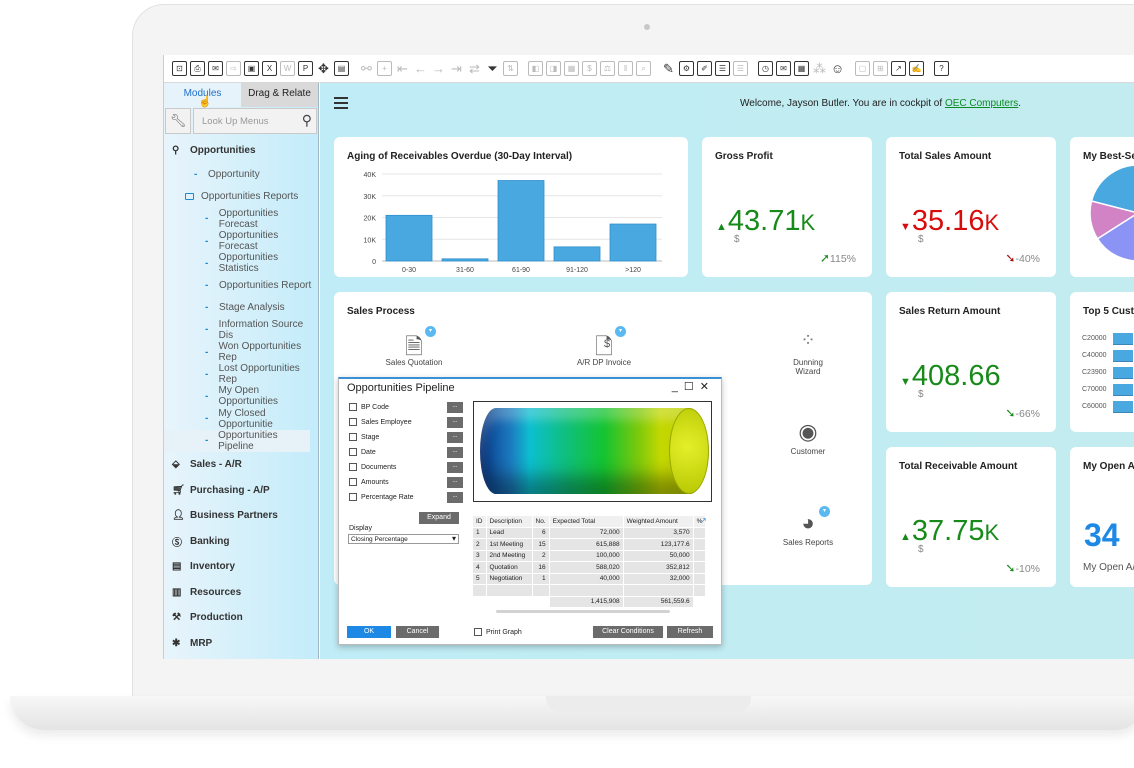 The height and width of the screenshot is (768, 1134). What do you see at coordinates (625, 68) in the screenshot?
I see `columns-icon: ‖` at bounding box center [625, 68].